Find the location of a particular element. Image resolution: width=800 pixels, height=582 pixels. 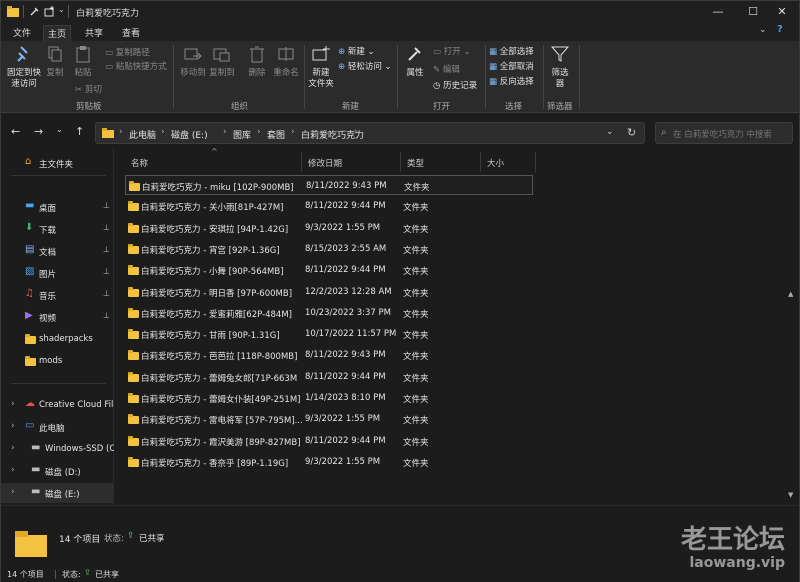

new-folder-quick-icon is located at coordinates (49, 11).